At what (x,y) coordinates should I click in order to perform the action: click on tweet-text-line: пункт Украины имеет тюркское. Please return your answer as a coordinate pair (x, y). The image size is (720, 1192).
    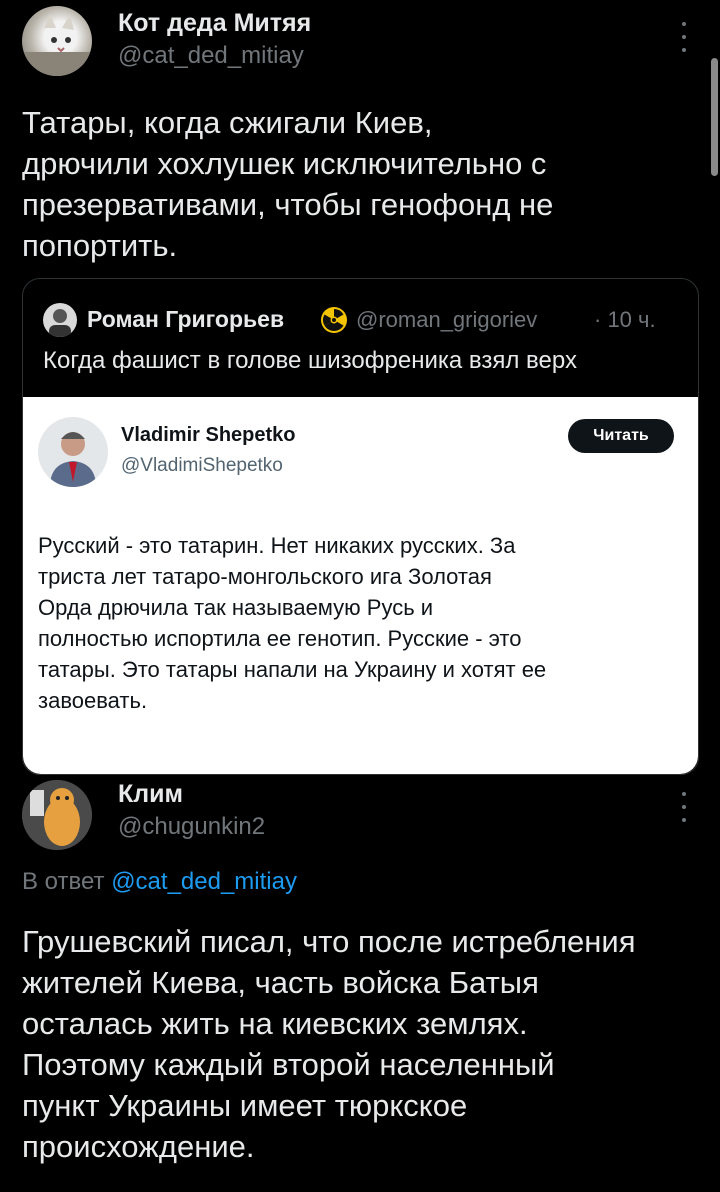
    Looking at the image, I should click on (245, 1105).